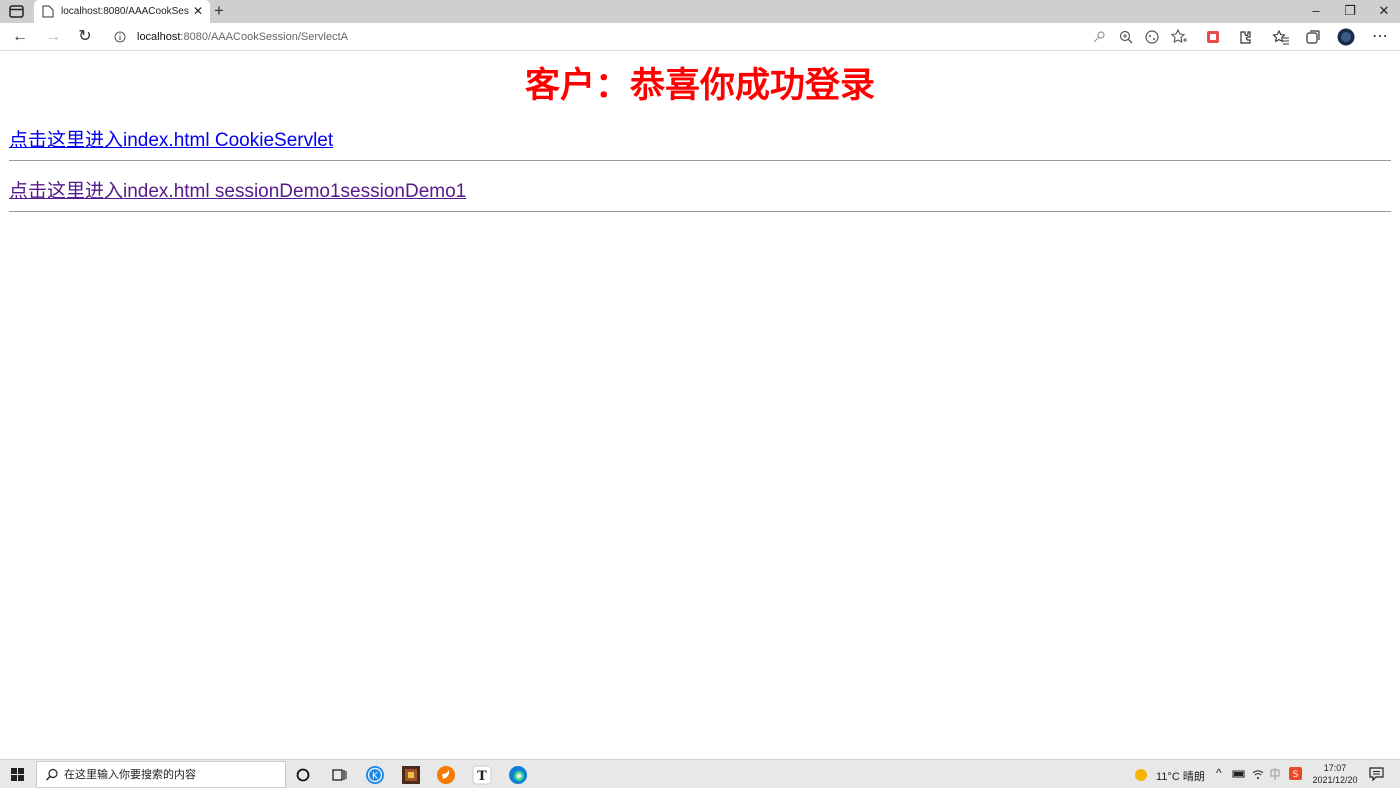 This screenshot has height=788, width=1400. What do you see at coordinates (1179, 37) in the screenshot?
I see `add-favorite-icon` at bounding box center [1179, 37].